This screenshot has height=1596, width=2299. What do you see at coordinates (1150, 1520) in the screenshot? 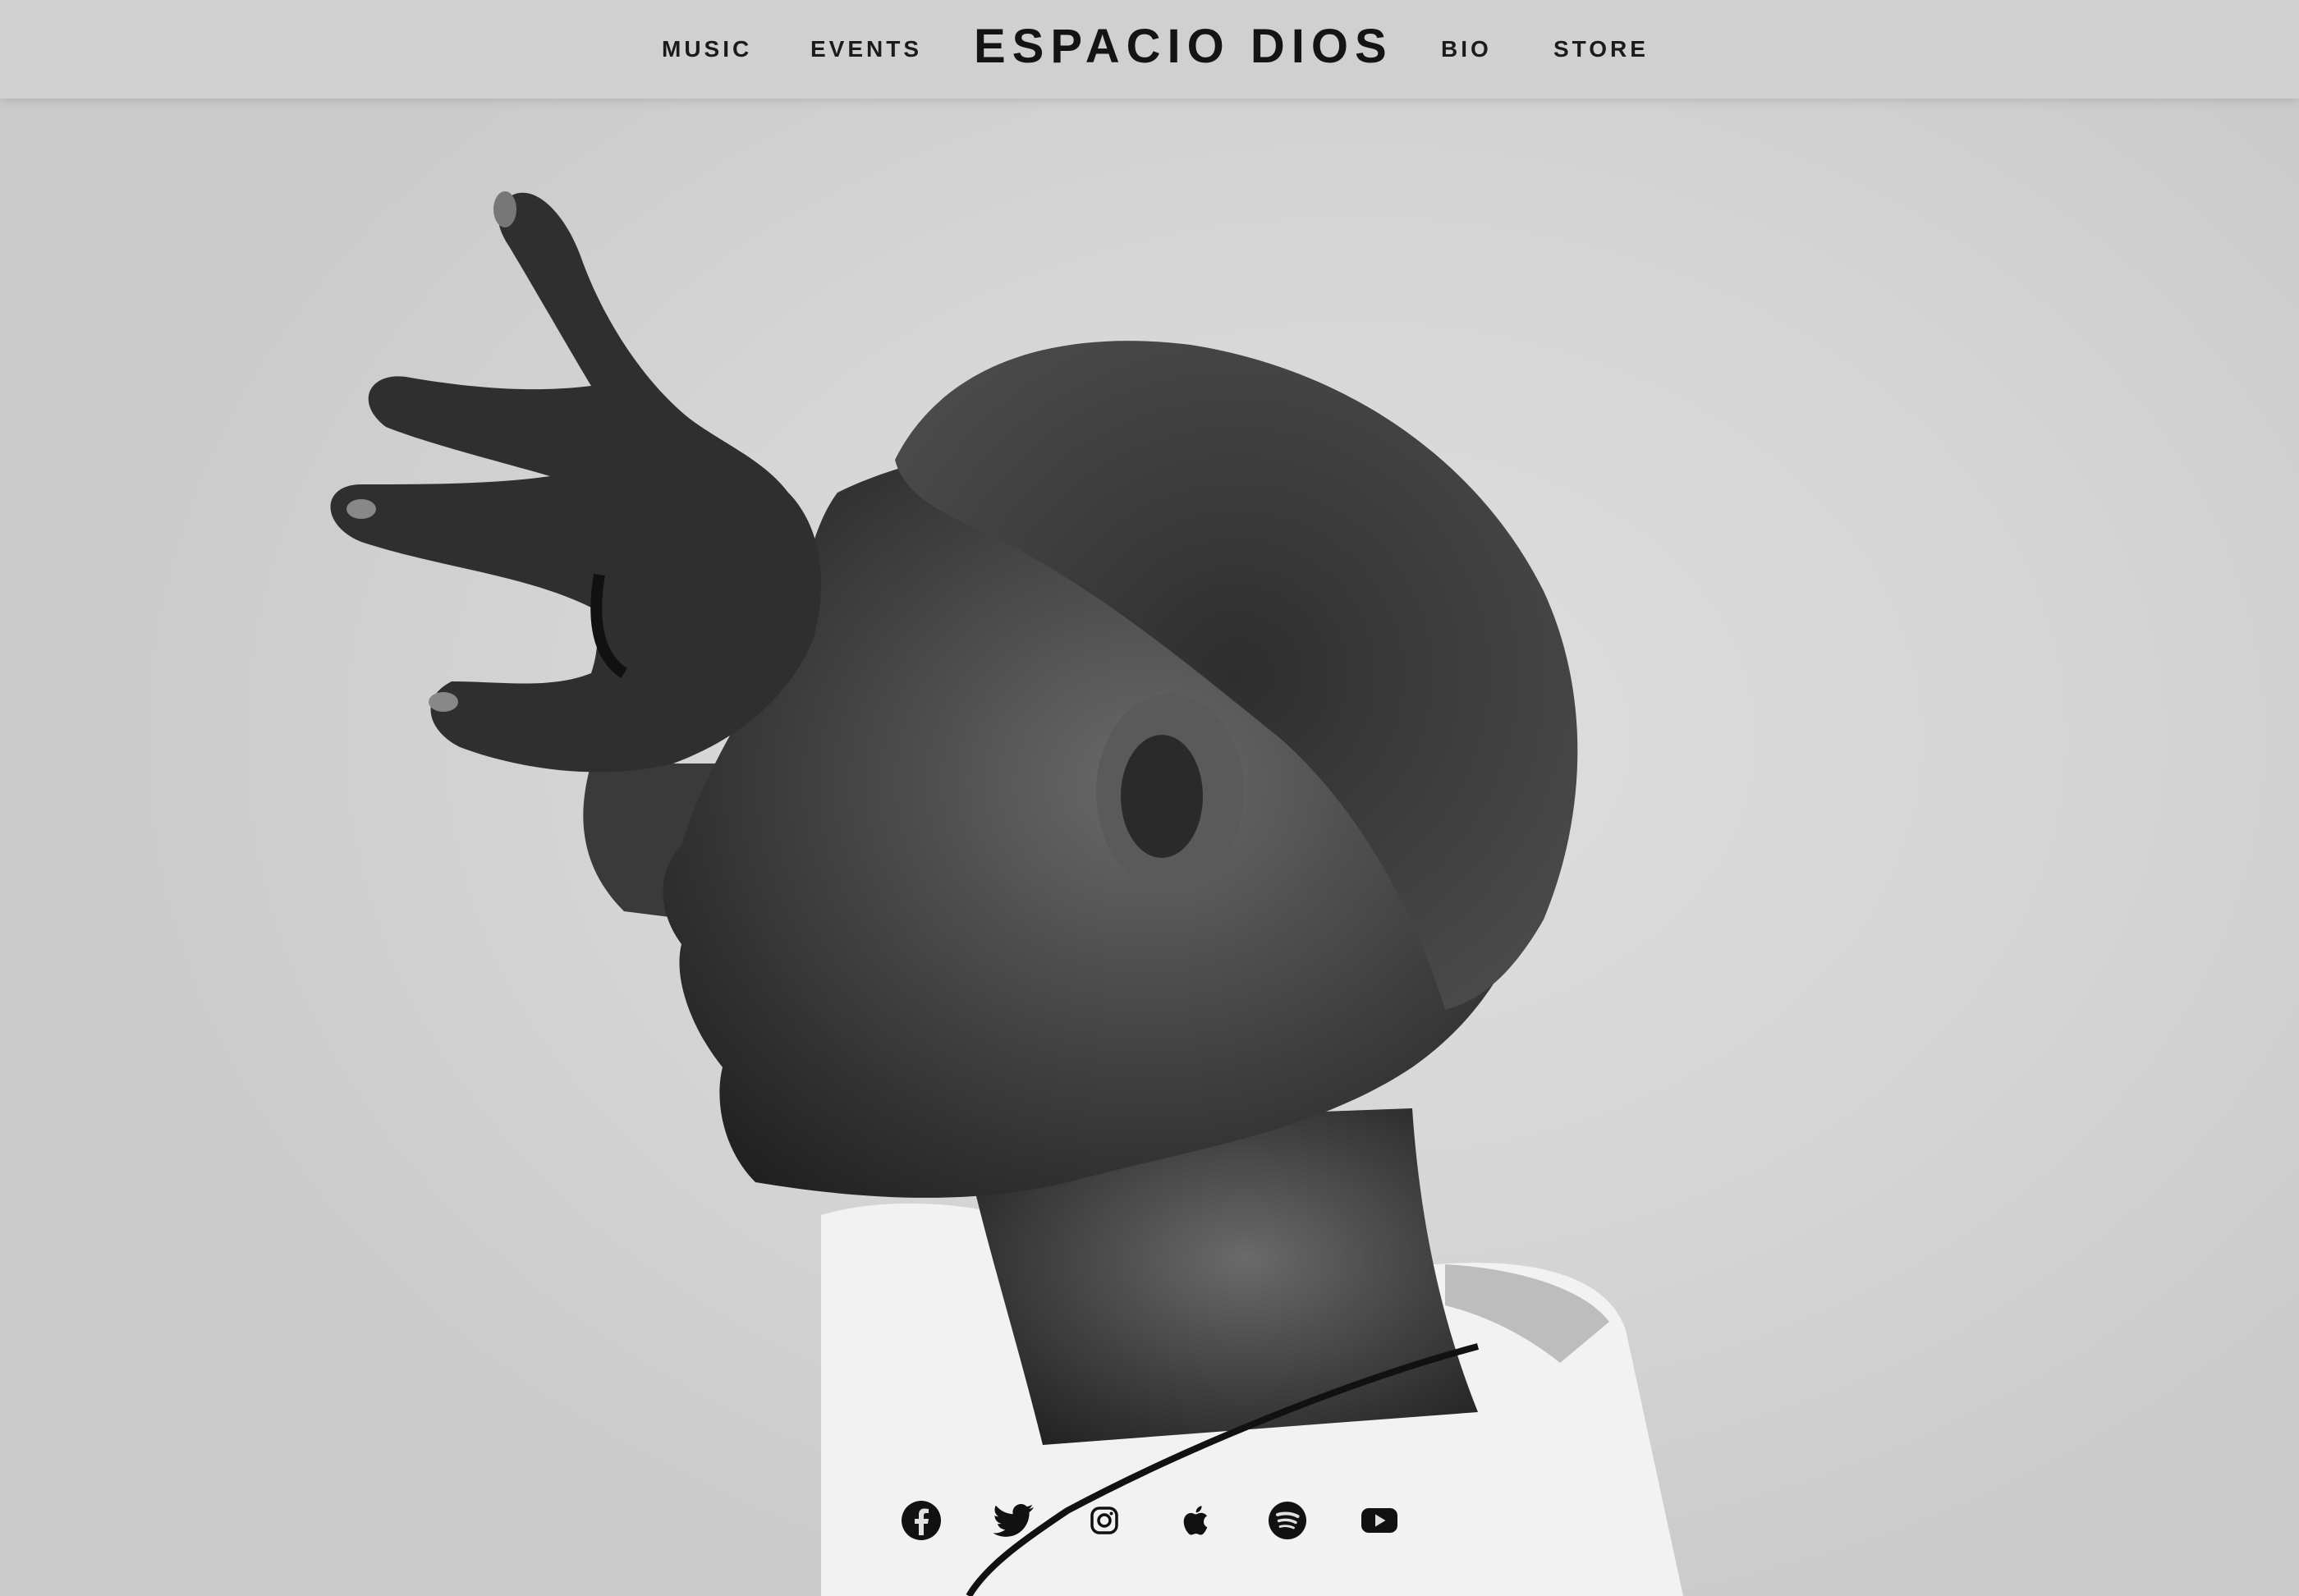
I see `social-links` at bounding box center [1150, 1520].